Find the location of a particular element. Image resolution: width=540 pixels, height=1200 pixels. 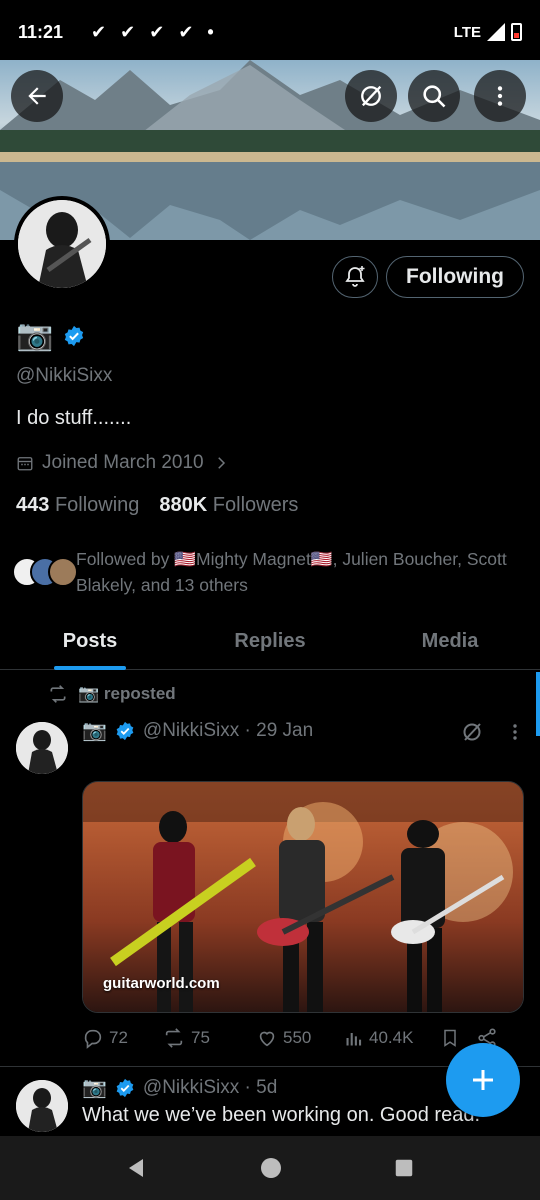

display-name: 📷 is located at coordinates (35, 335).